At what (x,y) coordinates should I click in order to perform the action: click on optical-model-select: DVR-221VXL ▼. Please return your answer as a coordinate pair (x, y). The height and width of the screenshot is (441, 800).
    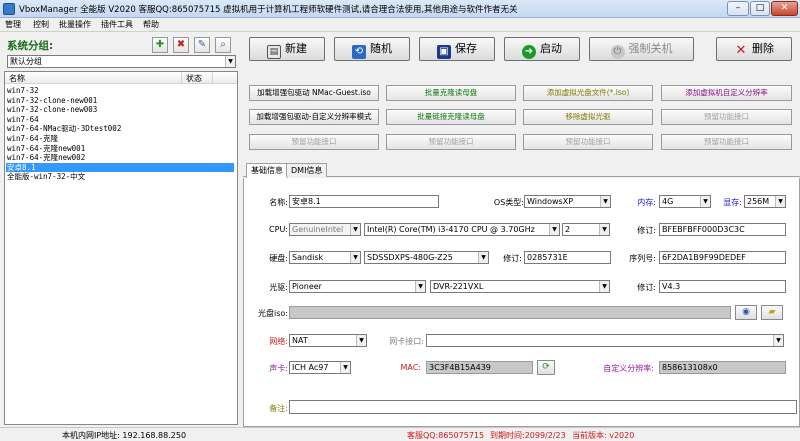
    Looking at the image, I should click on (520, 286).